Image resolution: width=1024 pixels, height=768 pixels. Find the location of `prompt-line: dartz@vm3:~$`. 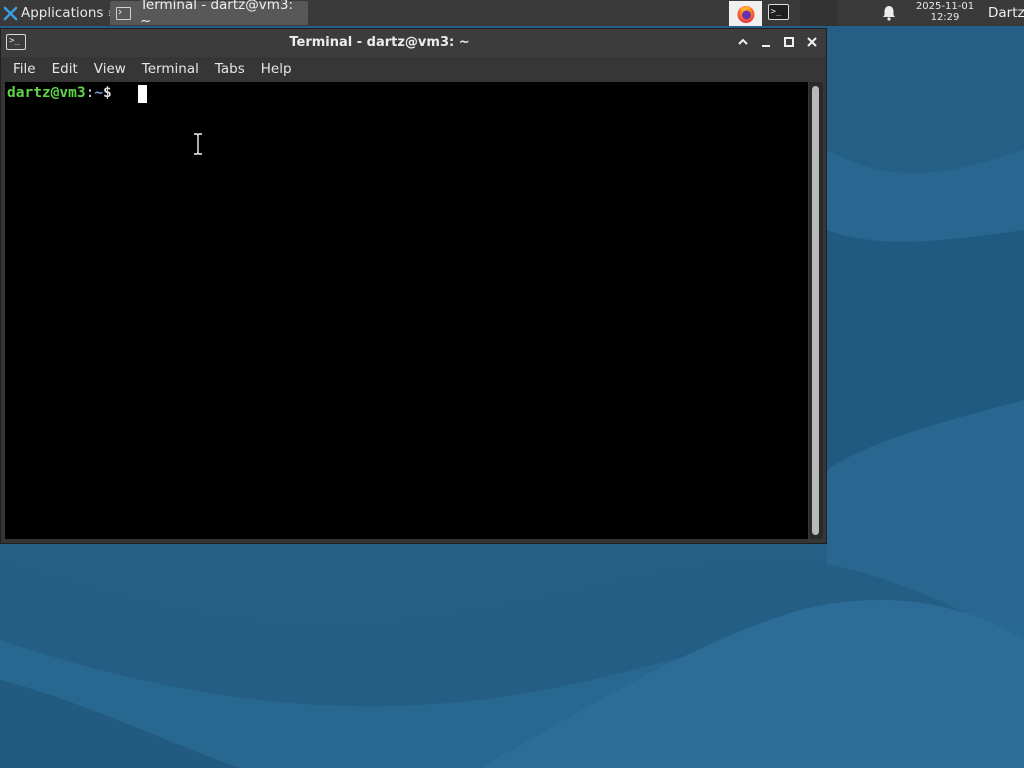

prompt-line: dartz@vm3:~$ is located at coordinates (59, 93).